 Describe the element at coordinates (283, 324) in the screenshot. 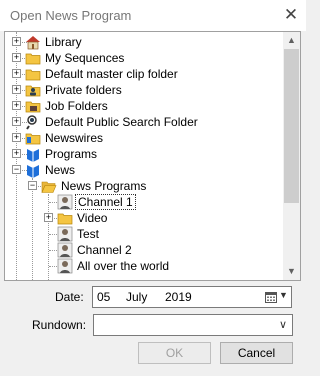

I see `chevron-down-icon: ∨` at that location.